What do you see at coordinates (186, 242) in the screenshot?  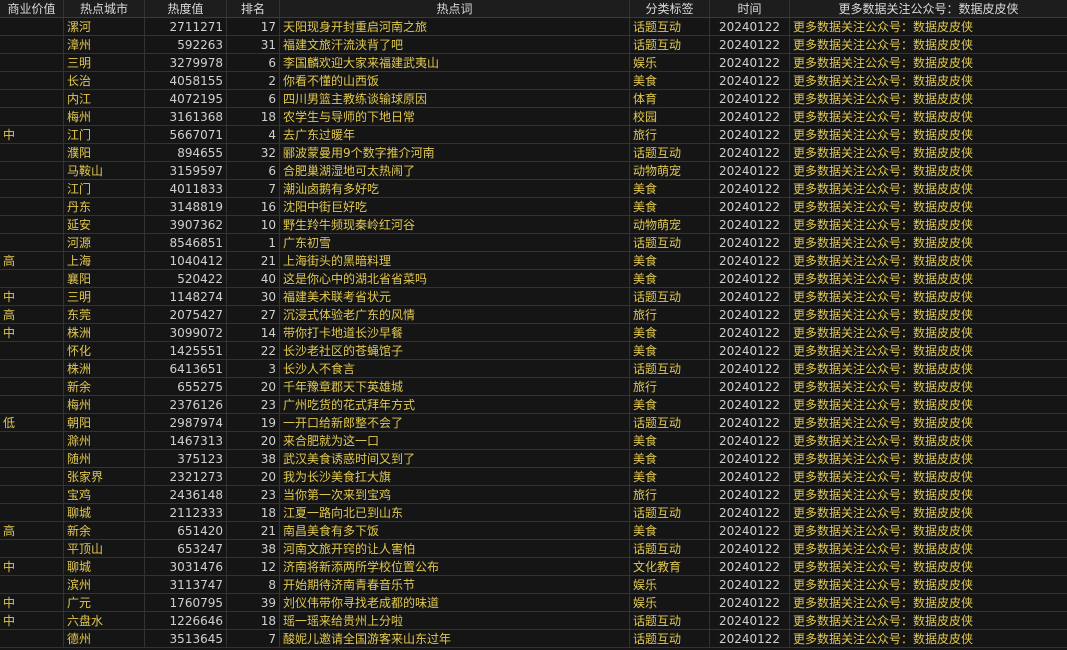 I see `cell-heat-value: 8546851` at bounding box center [186, 242].